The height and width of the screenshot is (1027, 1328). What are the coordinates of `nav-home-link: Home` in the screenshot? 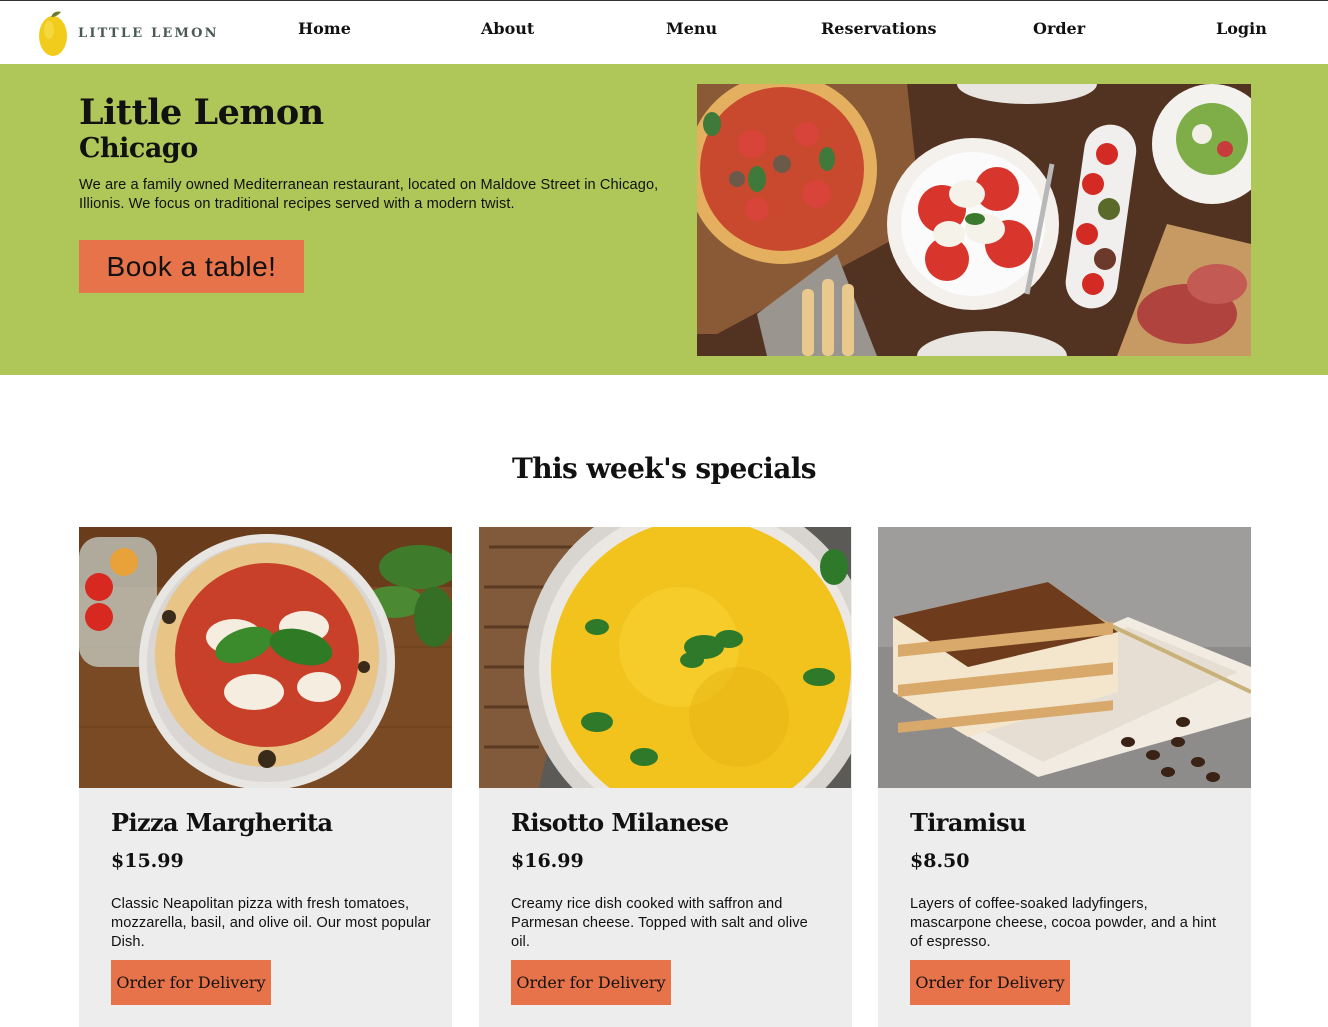 It's located at (324, 28).